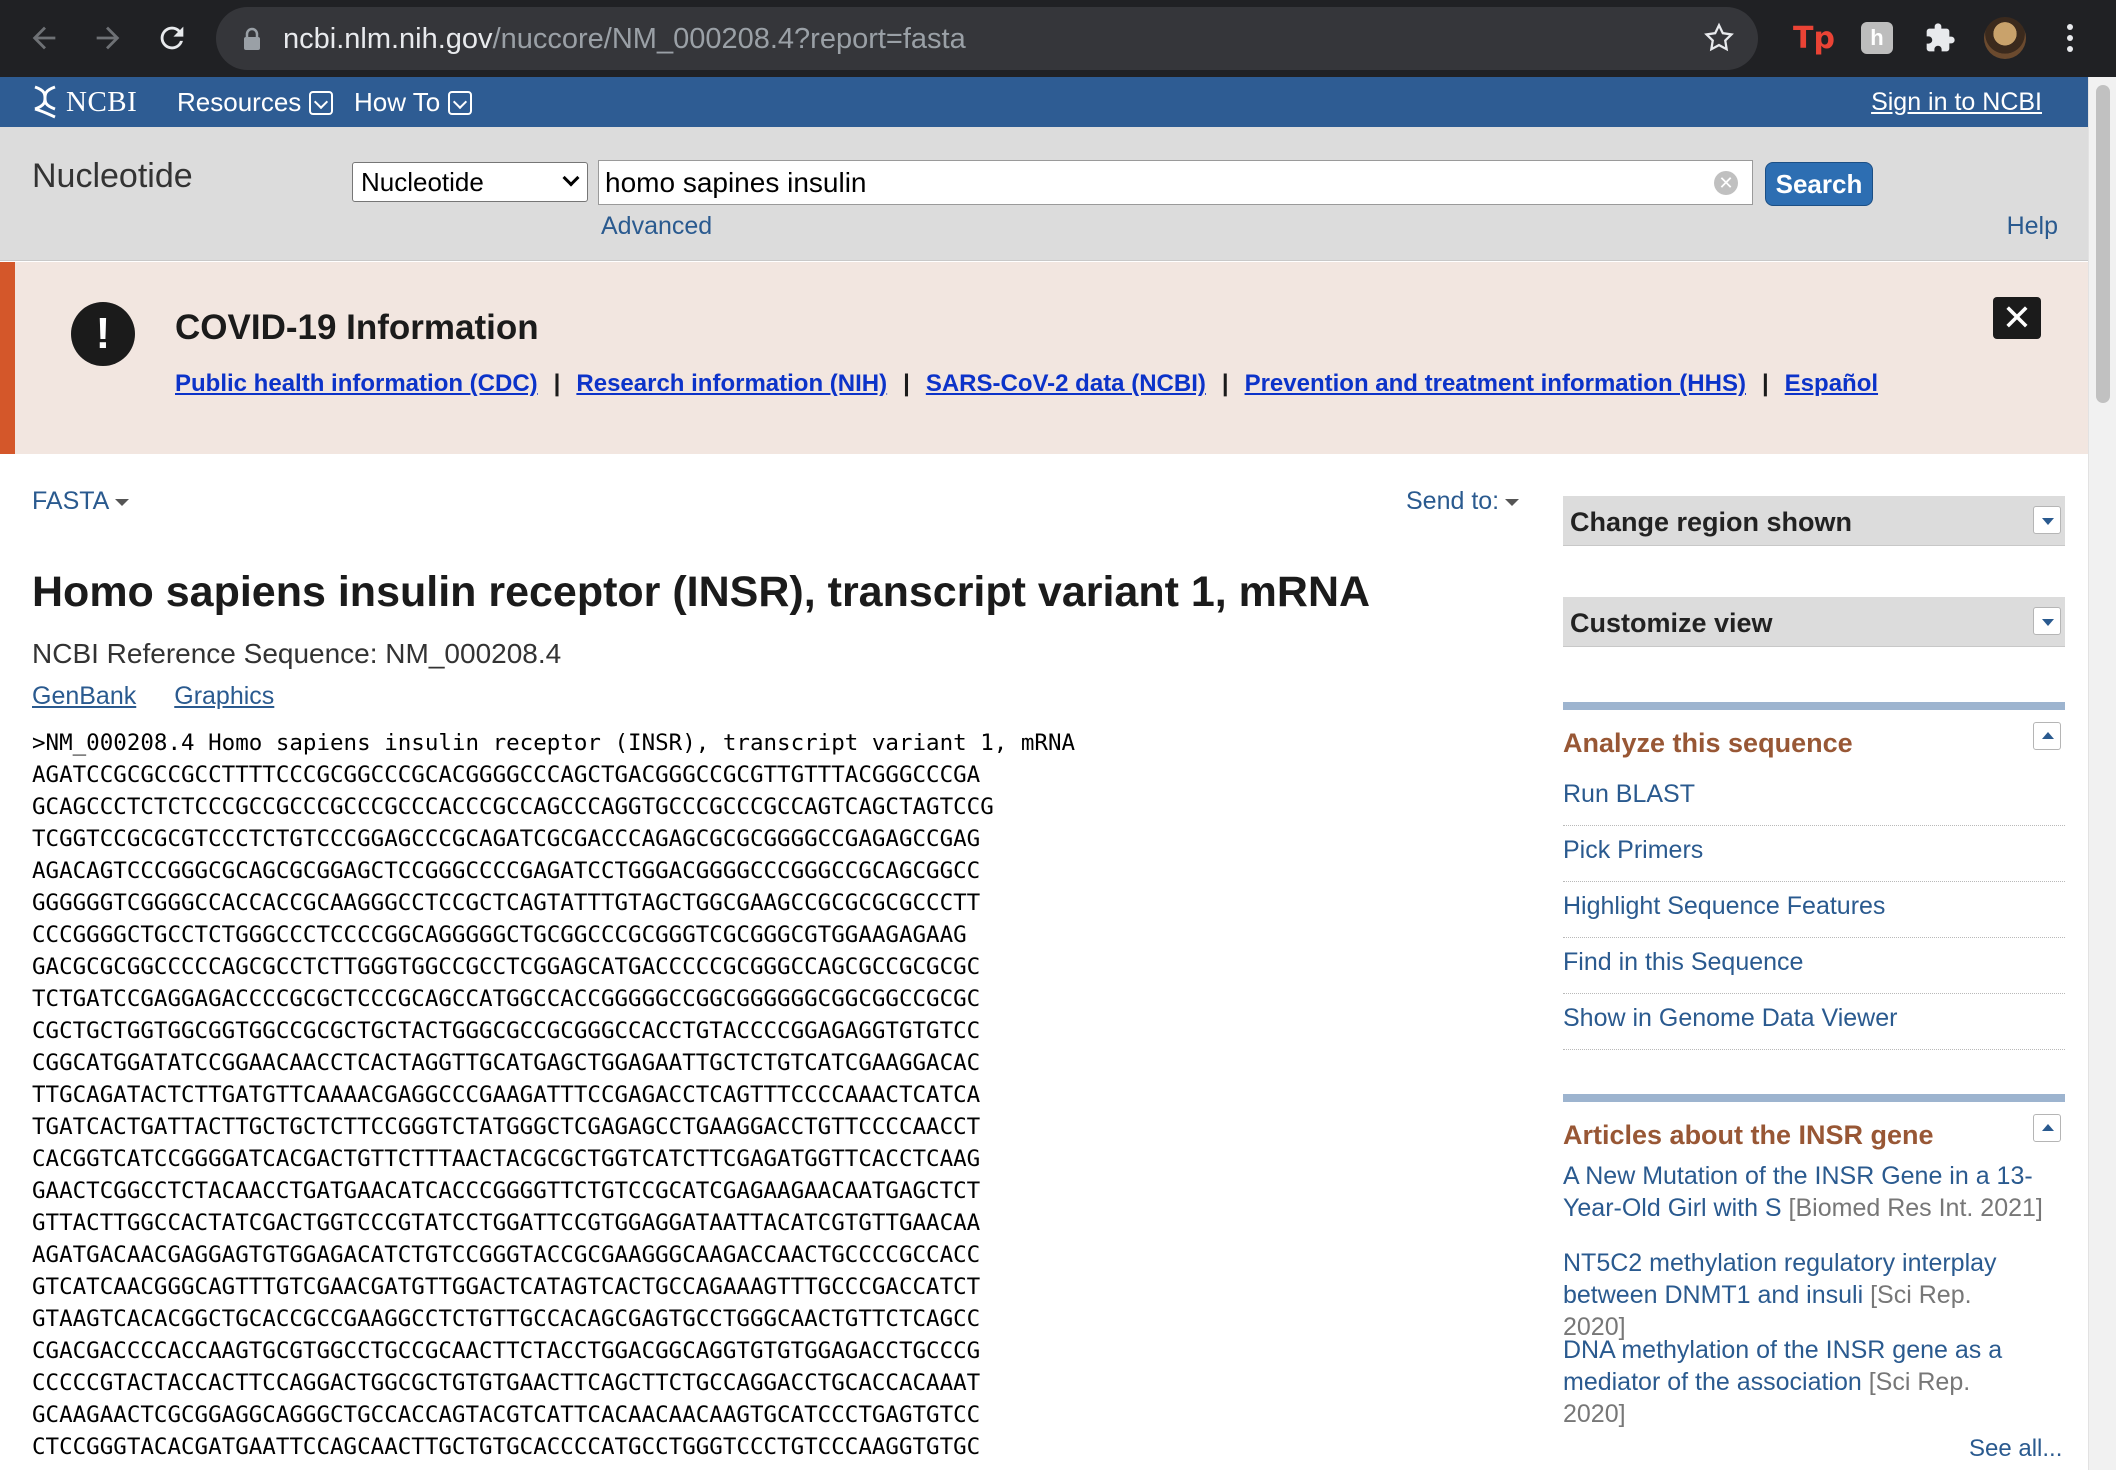  What do you see at coordinates (2070, 38) in the screenshot?
I see `chrome-menu-icon` at bounding box center [2070, 38].